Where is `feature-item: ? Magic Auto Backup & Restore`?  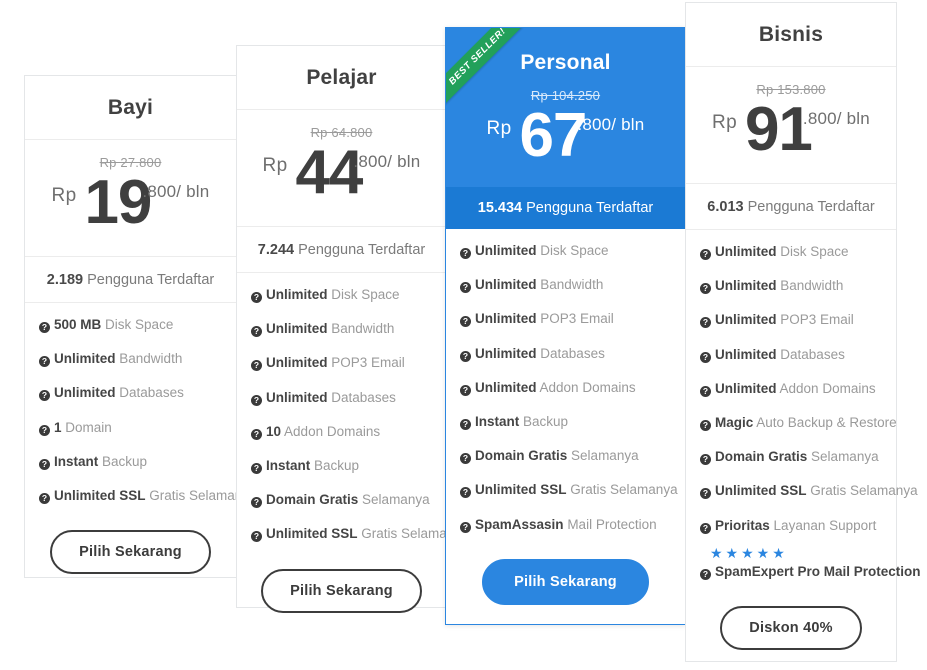
feature-item: ? Magic Auto Backup & Restore is located at coordinates (791, 423).